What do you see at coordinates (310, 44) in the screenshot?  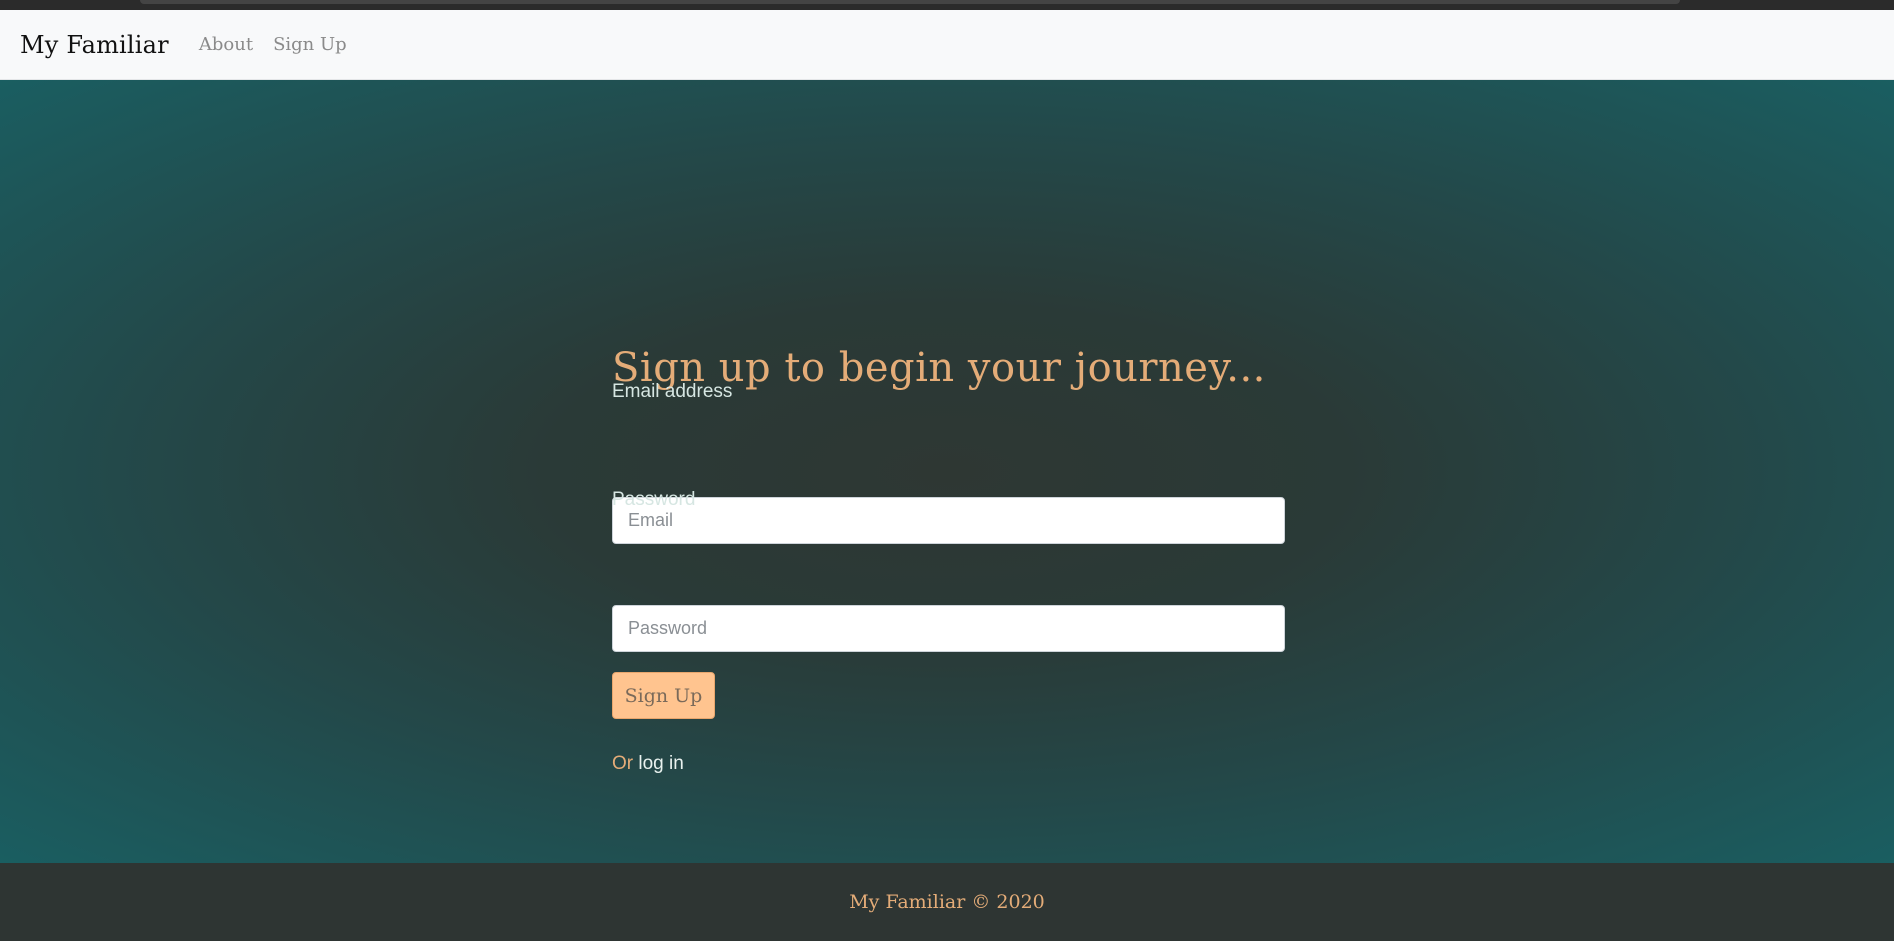 I see `nav-link-sign-up: Sign Up` at bounding box center [310, 44].